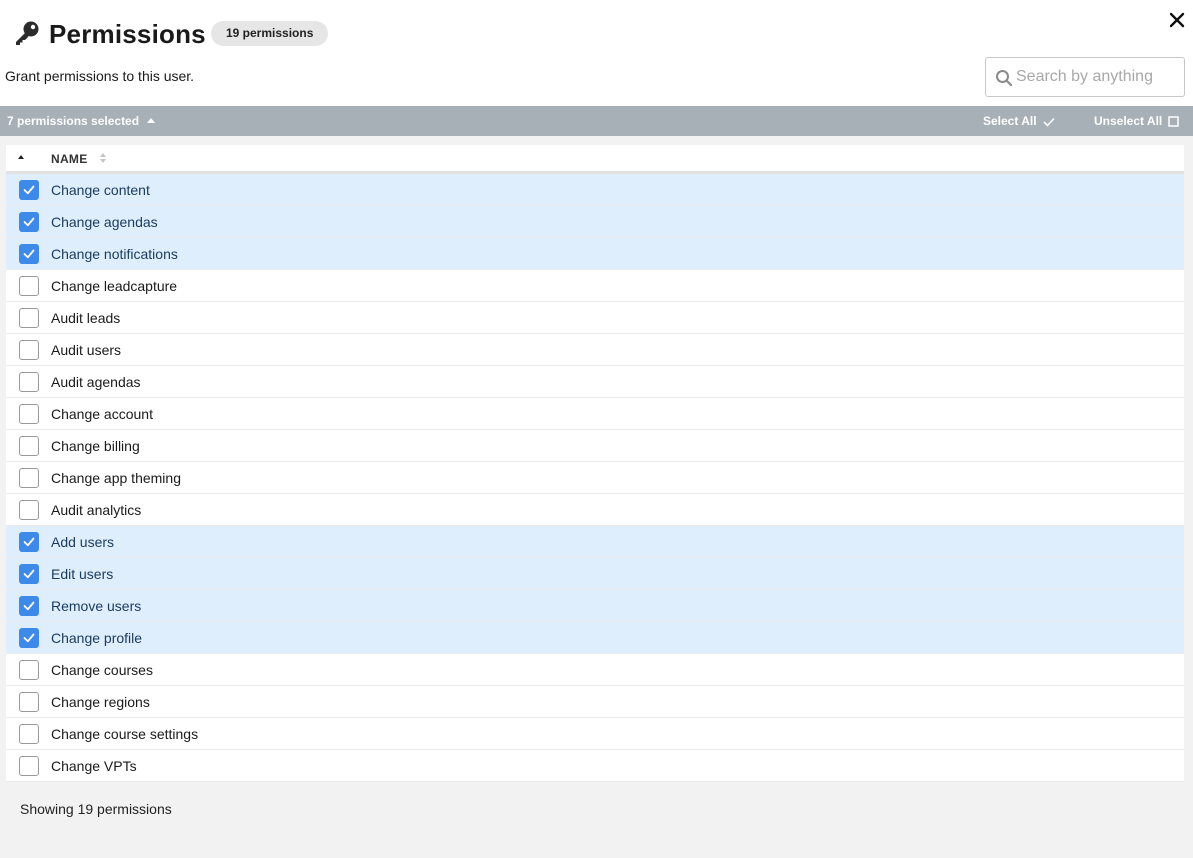 The image size is (1193, 858). What do you see at coordinates (86, 318) in the screenshot?
I see `permission-label: Audit leads` at bounding box center [86, 318].